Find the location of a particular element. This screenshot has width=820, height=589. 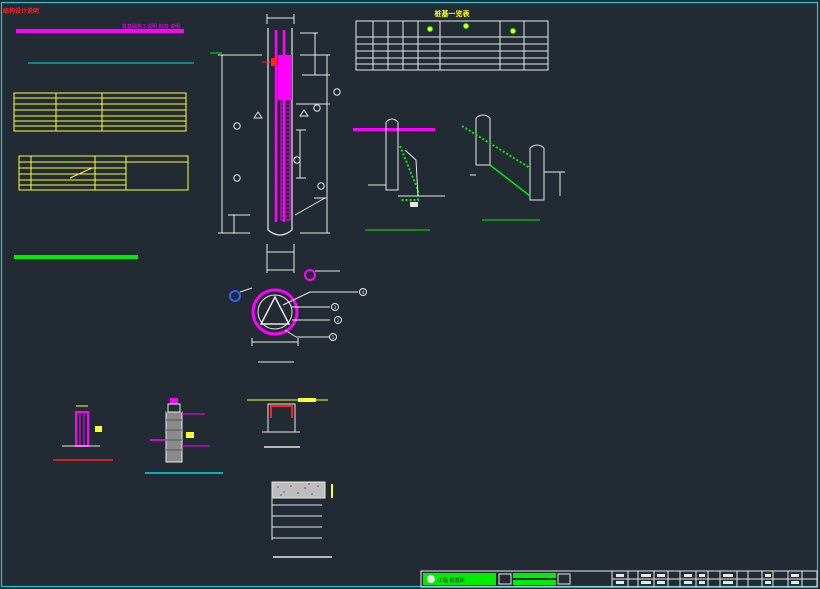

title-block-left: 工程 桩基础 is located at coordinates (451, 580).